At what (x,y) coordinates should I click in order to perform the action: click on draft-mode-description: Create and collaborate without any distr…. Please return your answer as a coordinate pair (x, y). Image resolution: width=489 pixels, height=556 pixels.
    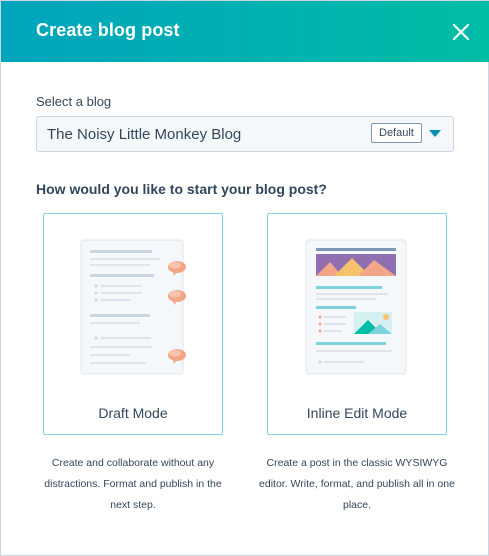
    Looking at the image, I should click on (133, 484).